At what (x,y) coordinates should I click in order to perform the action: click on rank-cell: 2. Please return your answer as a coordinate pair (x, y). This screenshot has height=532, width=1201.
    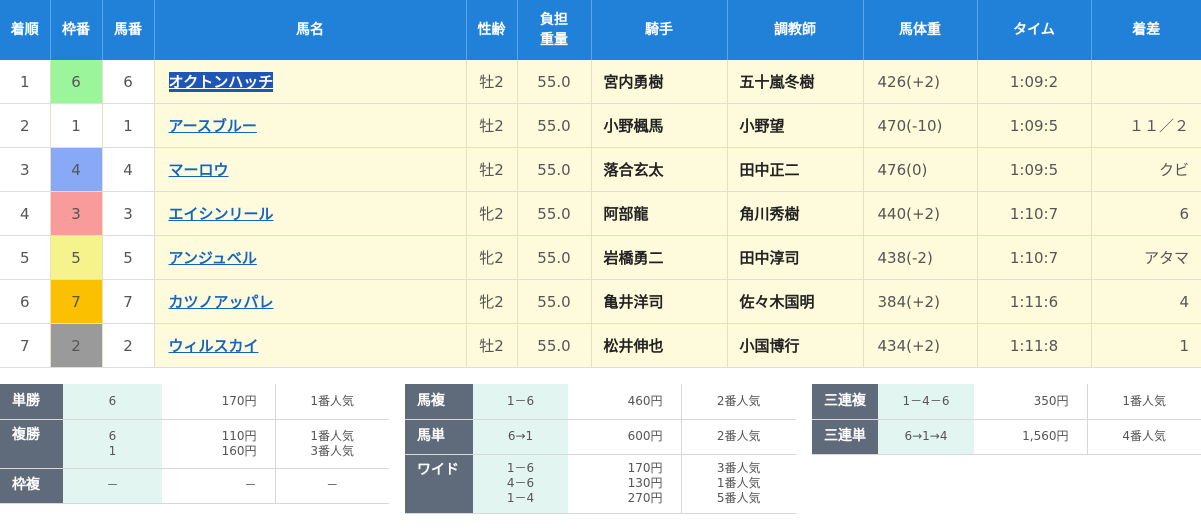
    Looking at the image, I should click on (25, 125).